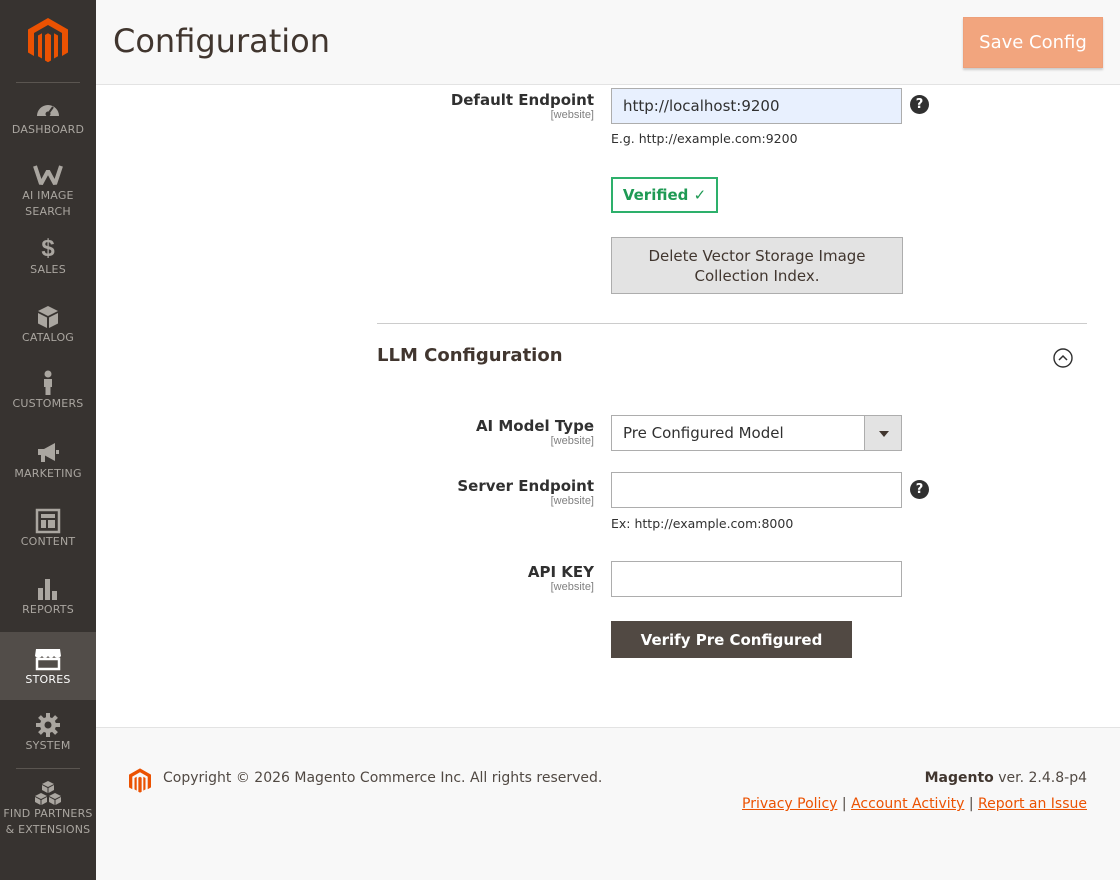 This screenshot has width=1120, height=880. Describe the element at coordinates (470, 355) in the screenshot. I see `llm-section-title: LLM Configuration` at that location.